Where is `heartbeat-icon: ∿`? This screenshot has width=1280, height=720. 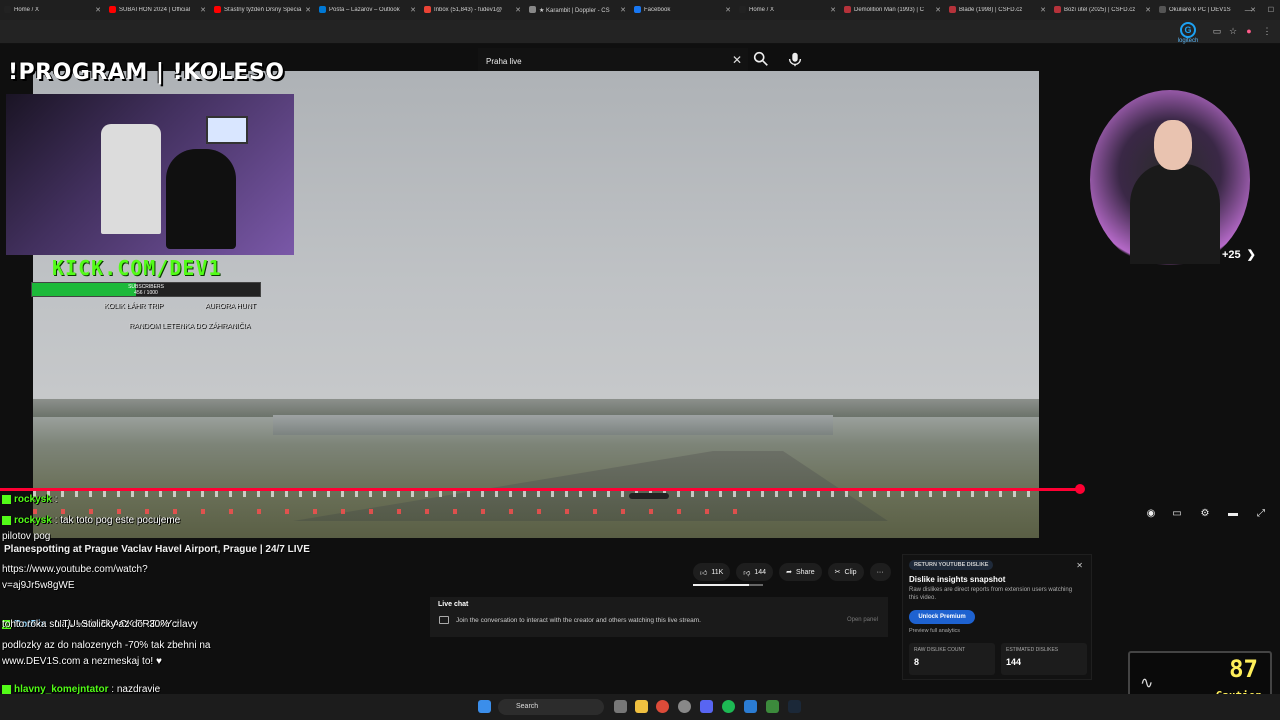 heartbeat-icon: ∿ is located at coordinates (1147, 683).